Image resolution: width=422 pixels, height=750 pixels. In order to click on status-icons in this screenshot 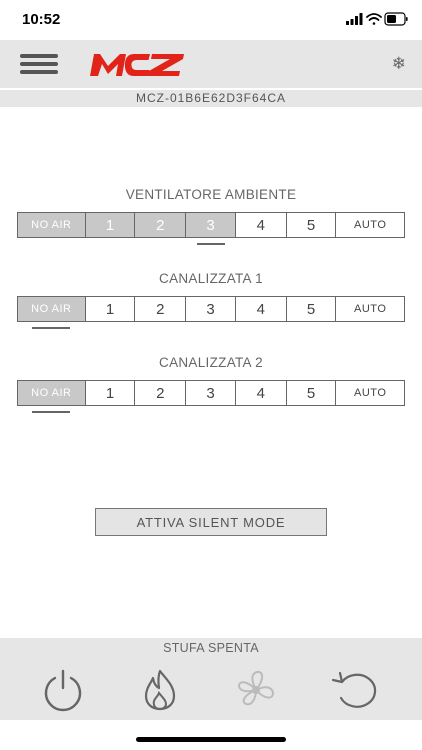, I will do `click(377, 21)`.